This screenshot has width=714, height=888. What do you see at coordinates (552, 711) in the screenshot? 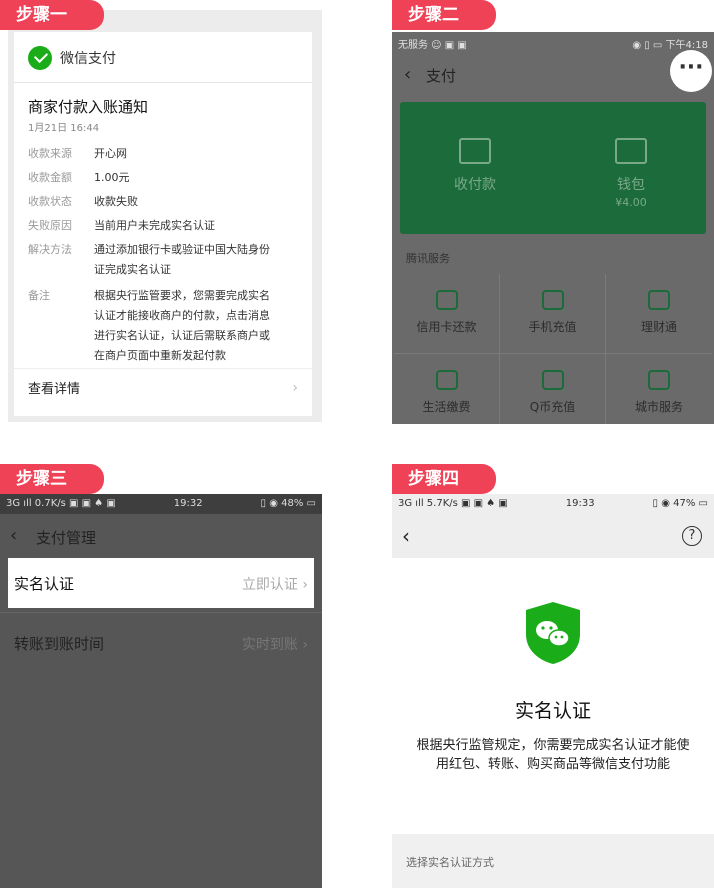
I see `page-heading: 实名认证` at bounding box center [552, 711].